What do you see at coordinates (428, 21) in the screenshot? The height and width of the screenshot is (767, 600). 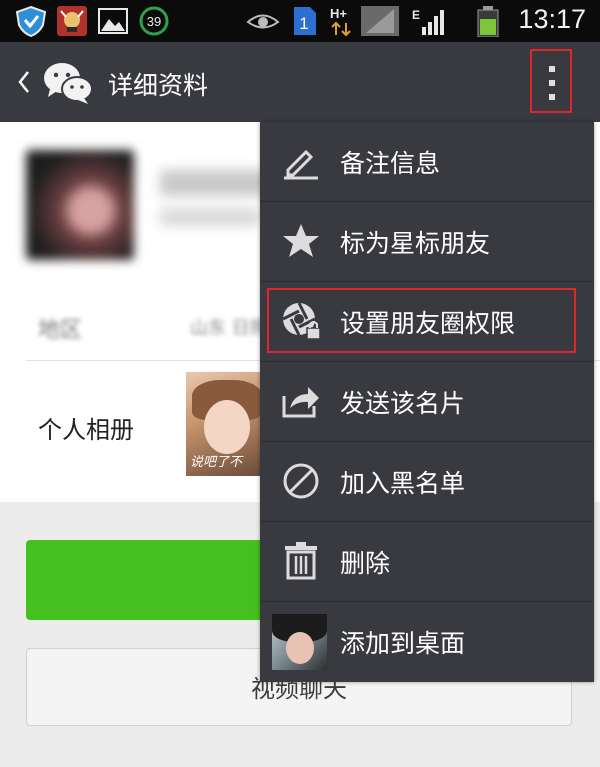 I see `signal-icon: E` at bounding box center [428, 21].